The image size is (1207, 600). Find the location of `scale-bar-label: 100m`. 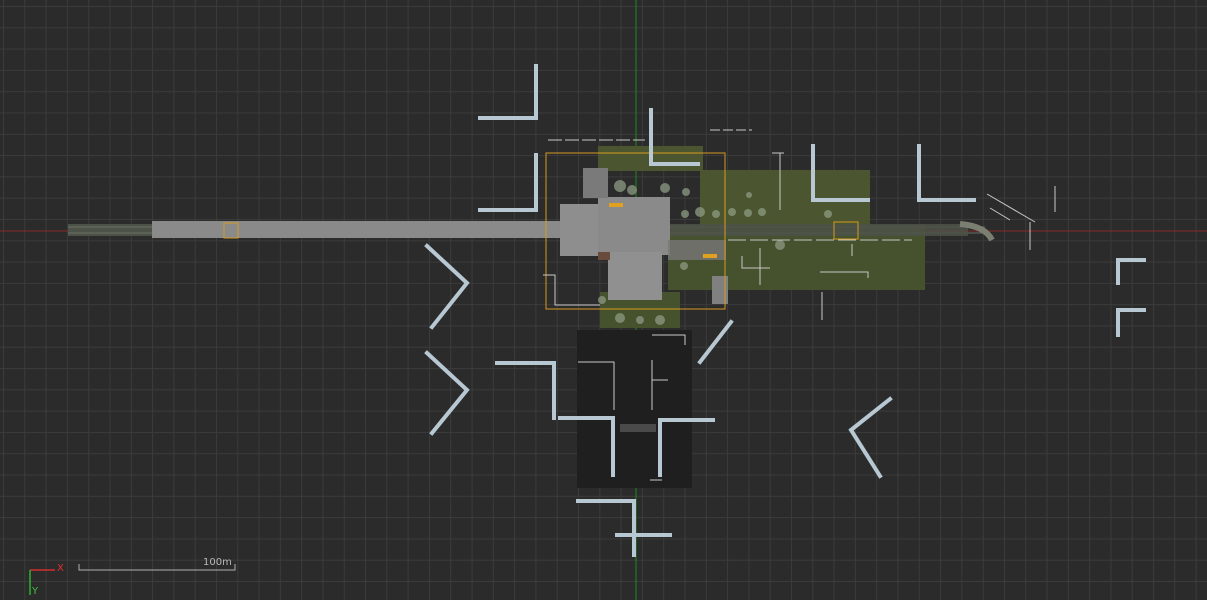

scale-bar-label: 100m is located at coordinates (217, 562).